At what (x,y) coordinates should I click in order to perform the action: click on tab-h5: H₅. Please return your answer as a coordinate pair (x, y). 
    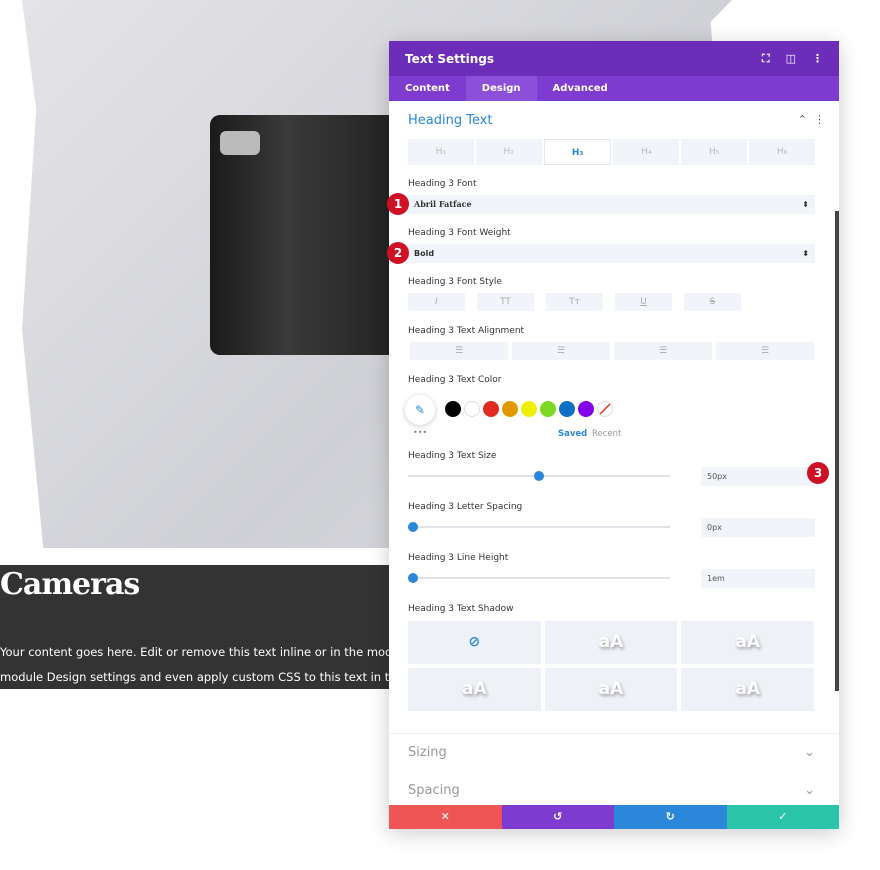
    Looking at the image, I should click on (714, 152).